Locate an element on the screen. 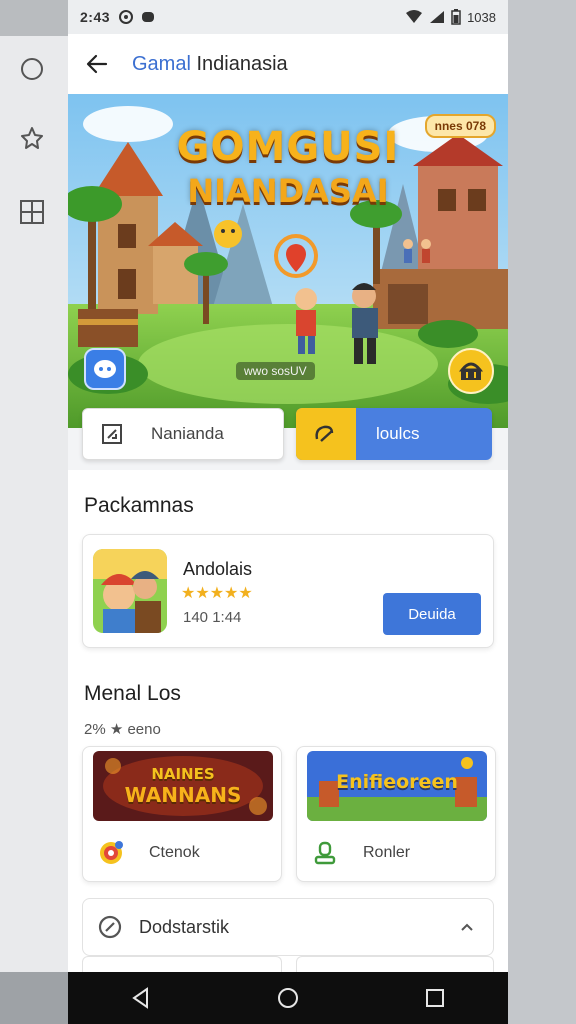 Image resolution: width=576 pixels, height=1024 pixels. loulcs-label: loulcs is located at coordinates (398, 433).